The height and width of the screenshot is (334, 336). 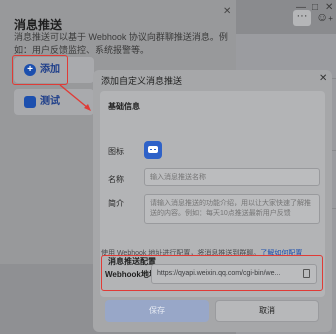 What do you see at coordinates (142, 81) in the screenshot?
I see `dialog-title: 添加自定义消息推送` at bounding box center [142, 81].